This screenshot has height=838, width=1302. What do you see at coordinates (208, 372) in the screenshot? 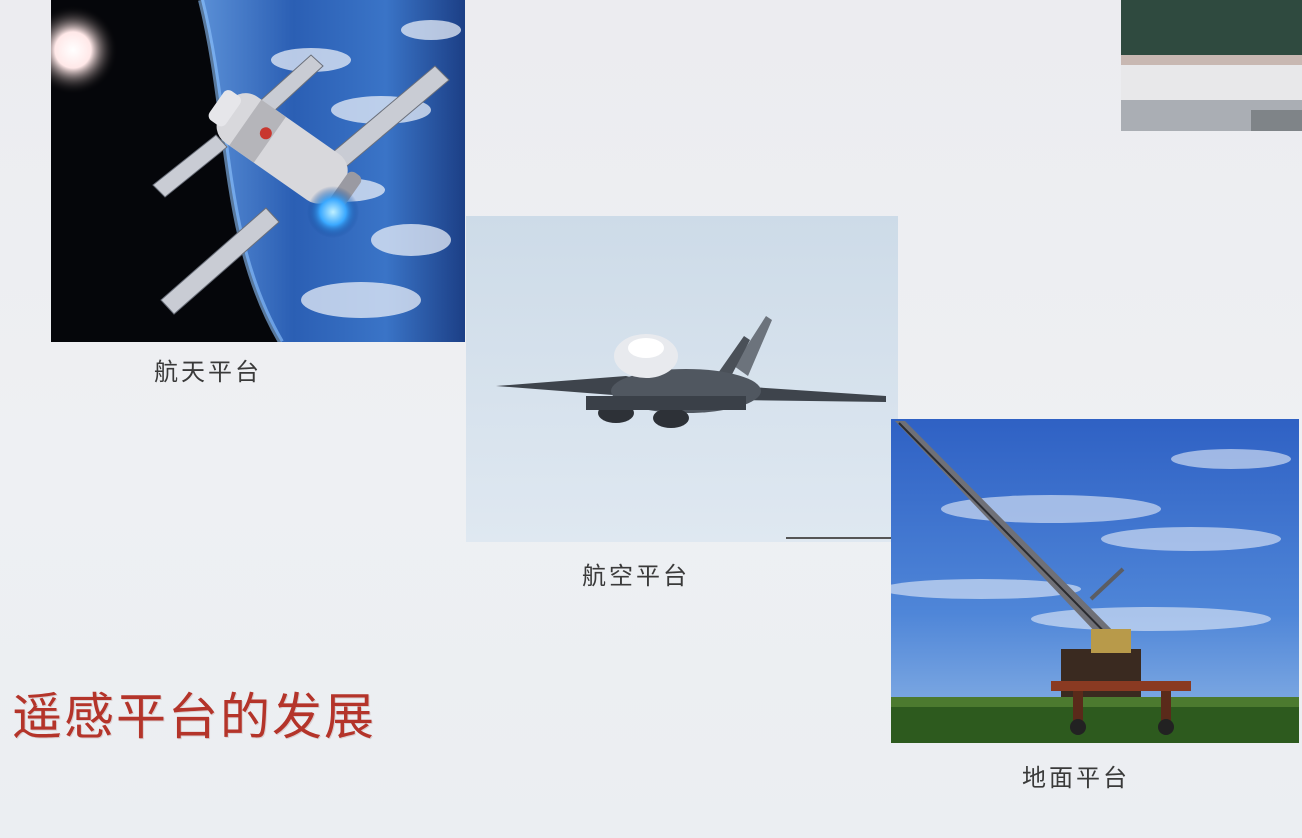
I see `space-platform-caption: 航天平台` at bounding box center [208, 372].